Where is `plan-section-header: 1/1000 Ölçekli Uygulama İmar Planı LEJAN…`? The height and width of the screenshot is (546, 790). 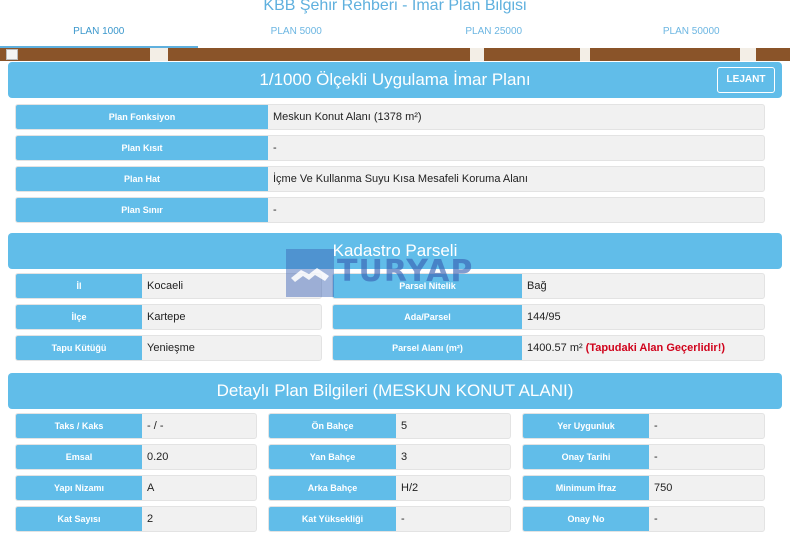
plan-section-header: 1/1000 Ölçekli Uygulama İmar Planı LEJAN… is located at coordinates (395, 80).